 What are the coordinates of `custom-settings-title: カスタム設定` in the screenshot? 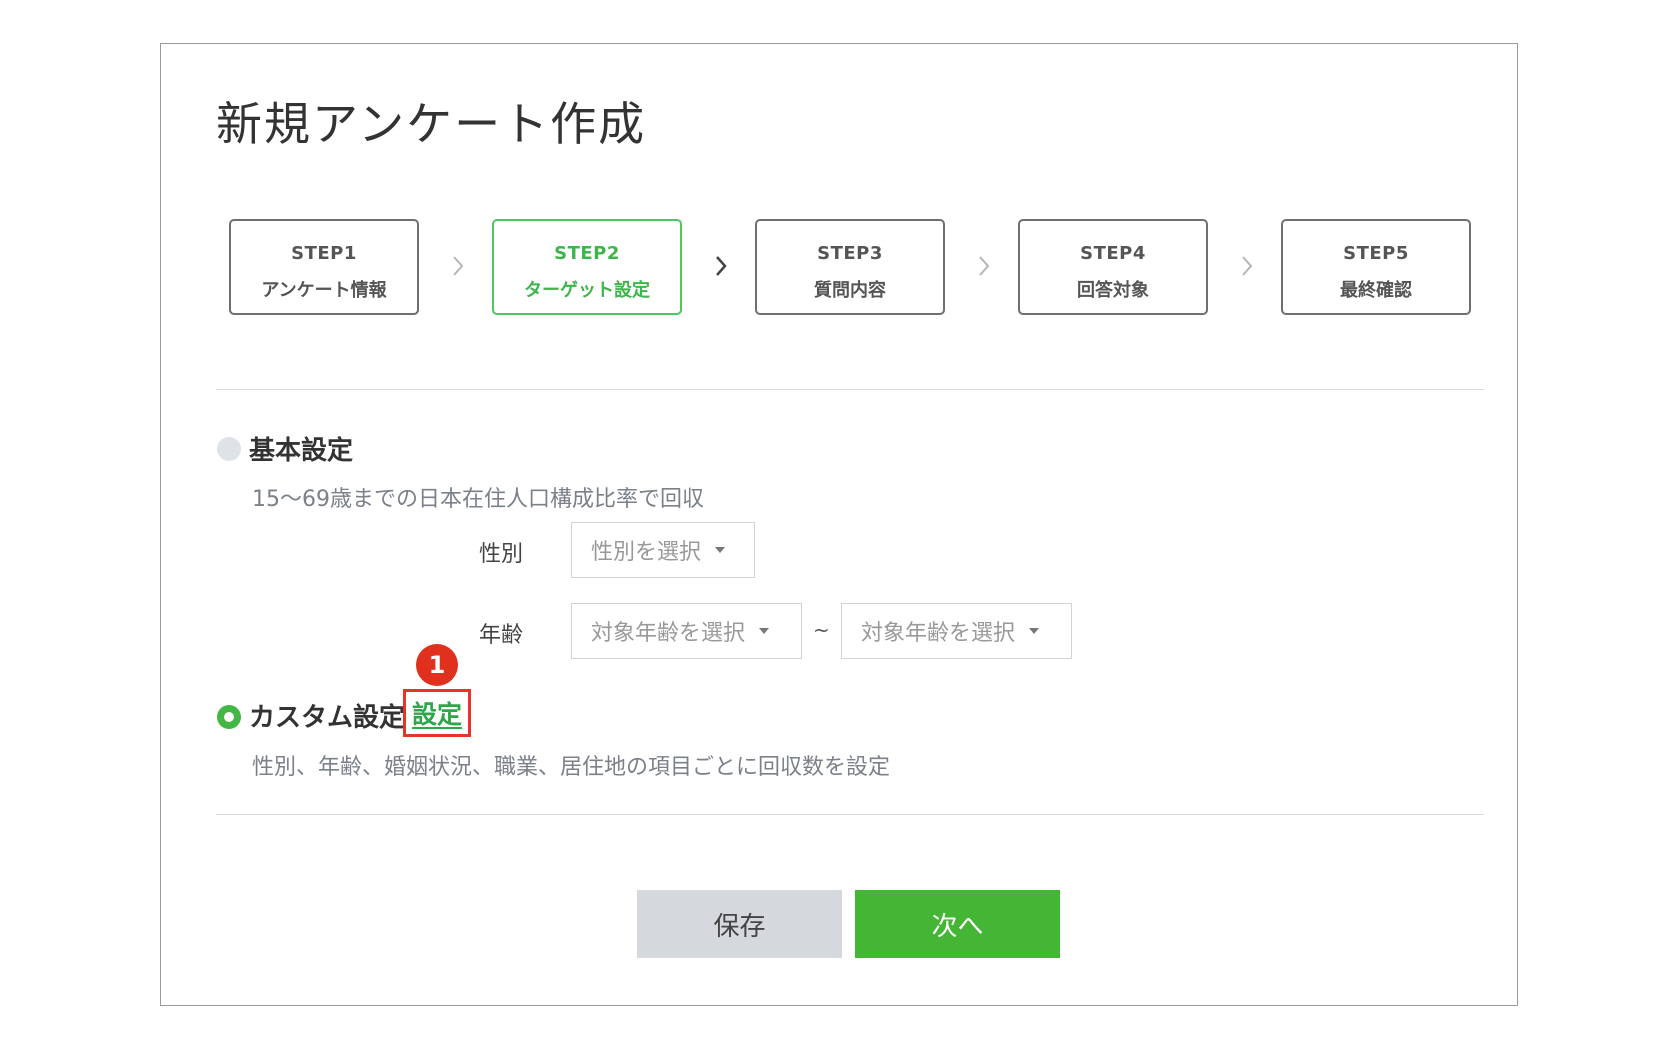 It's located at (327, 718).